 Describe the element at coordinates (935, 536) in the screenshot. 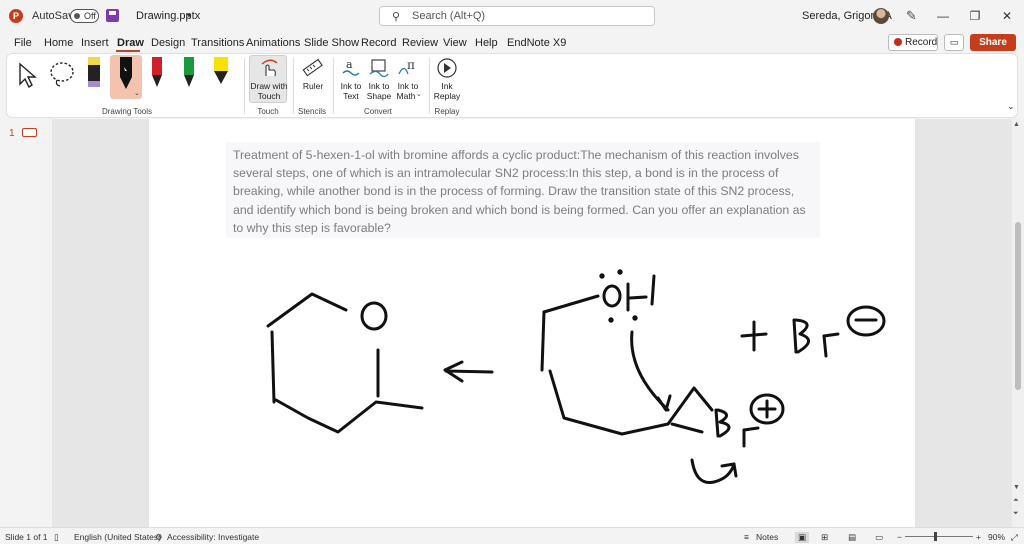

I see `zoom-slider-handle` at that location.